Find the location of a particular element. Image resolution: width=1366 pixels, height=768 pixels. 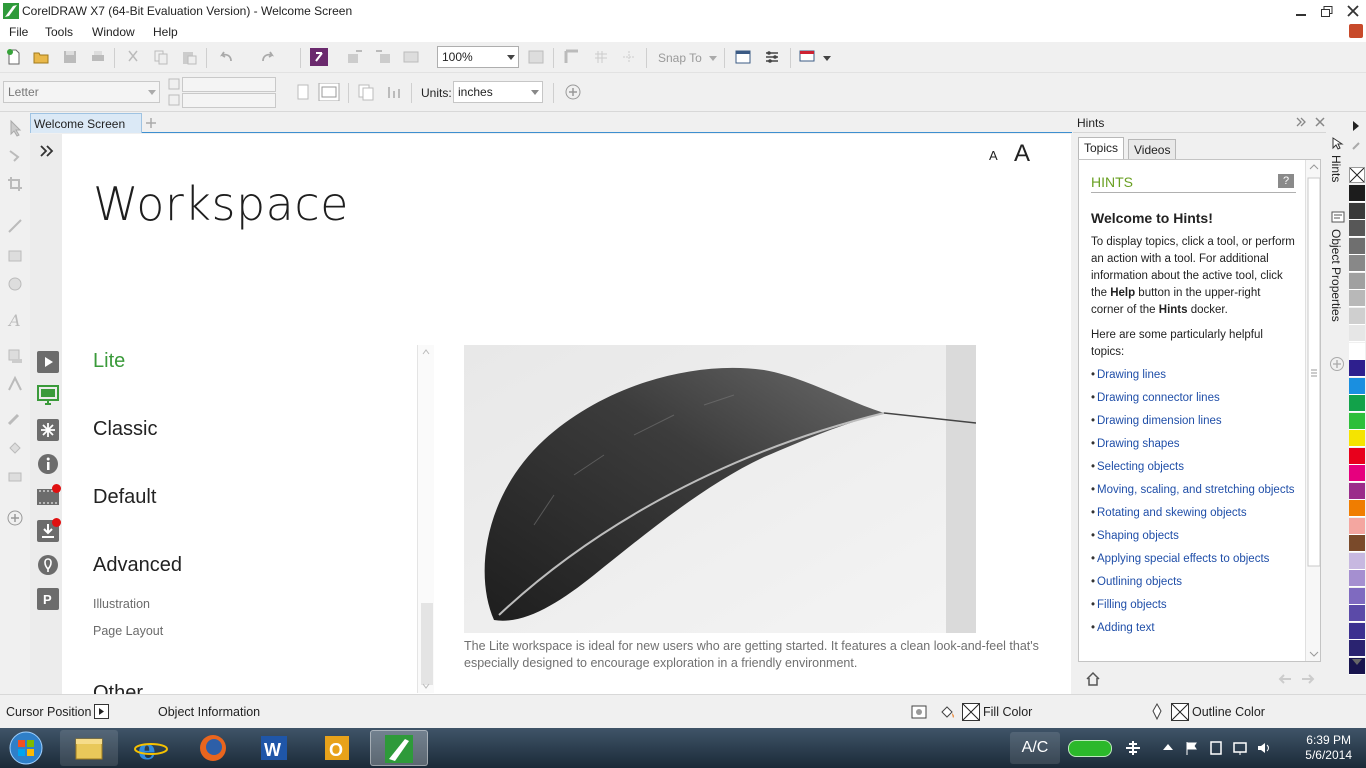

close-window-button is located at coordinates (1353, 11).